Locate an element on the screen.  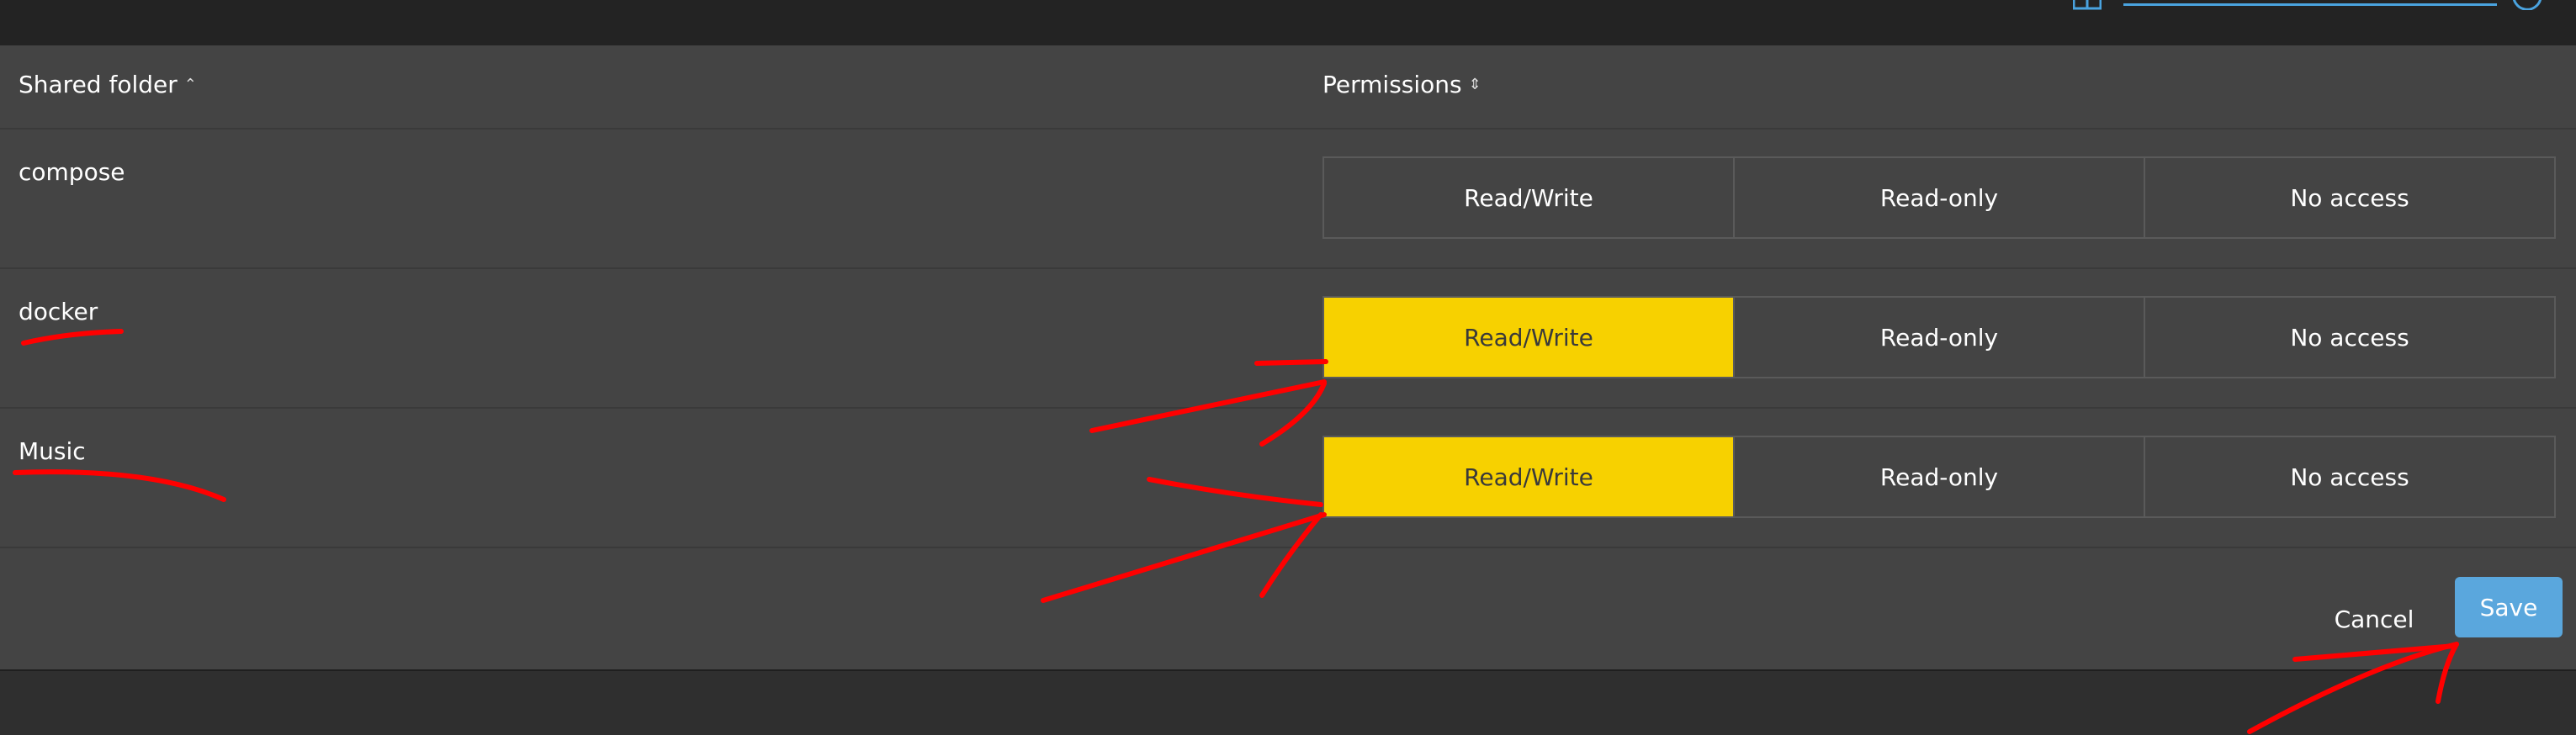
column-header-permissions: Permissions ⇕ is located at coordinates (1401, 84).